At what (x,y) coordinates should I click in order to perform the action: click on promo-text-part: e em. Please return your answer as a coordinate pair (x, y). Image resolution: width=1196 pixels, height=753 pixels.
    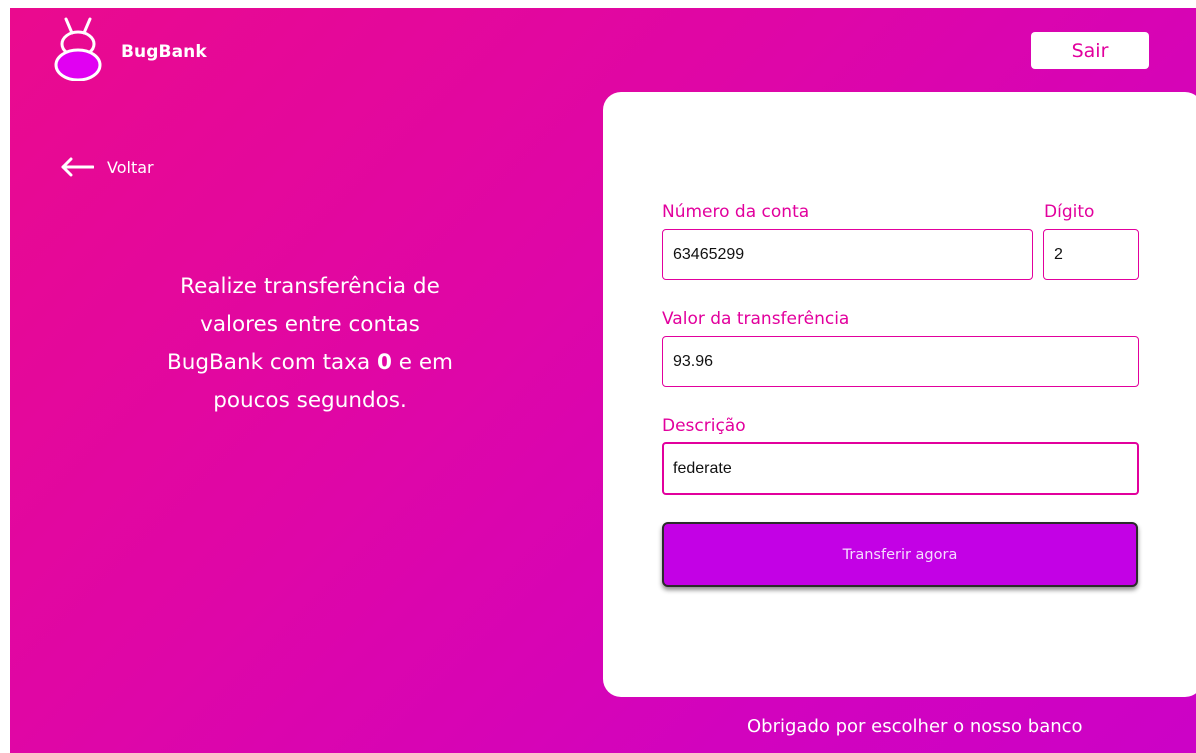
    Looking at the image, I should click on (422, 362).